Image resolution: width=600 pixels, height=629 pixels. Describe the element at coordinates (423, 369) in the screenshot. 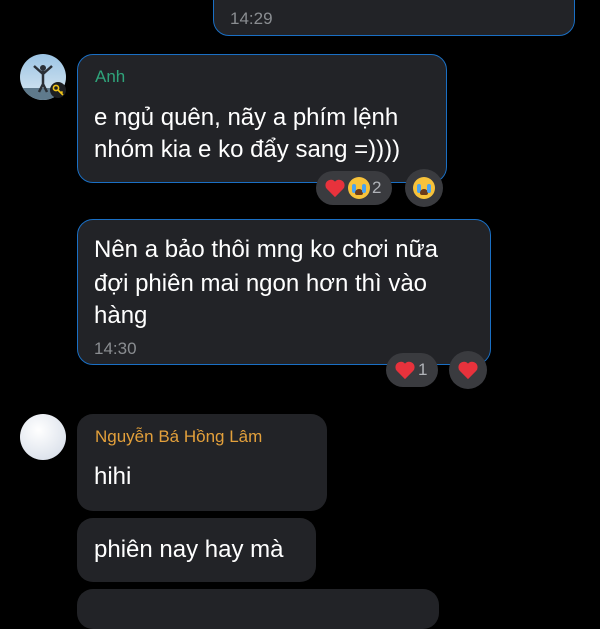

I see `reaction-count: 1` at that location.